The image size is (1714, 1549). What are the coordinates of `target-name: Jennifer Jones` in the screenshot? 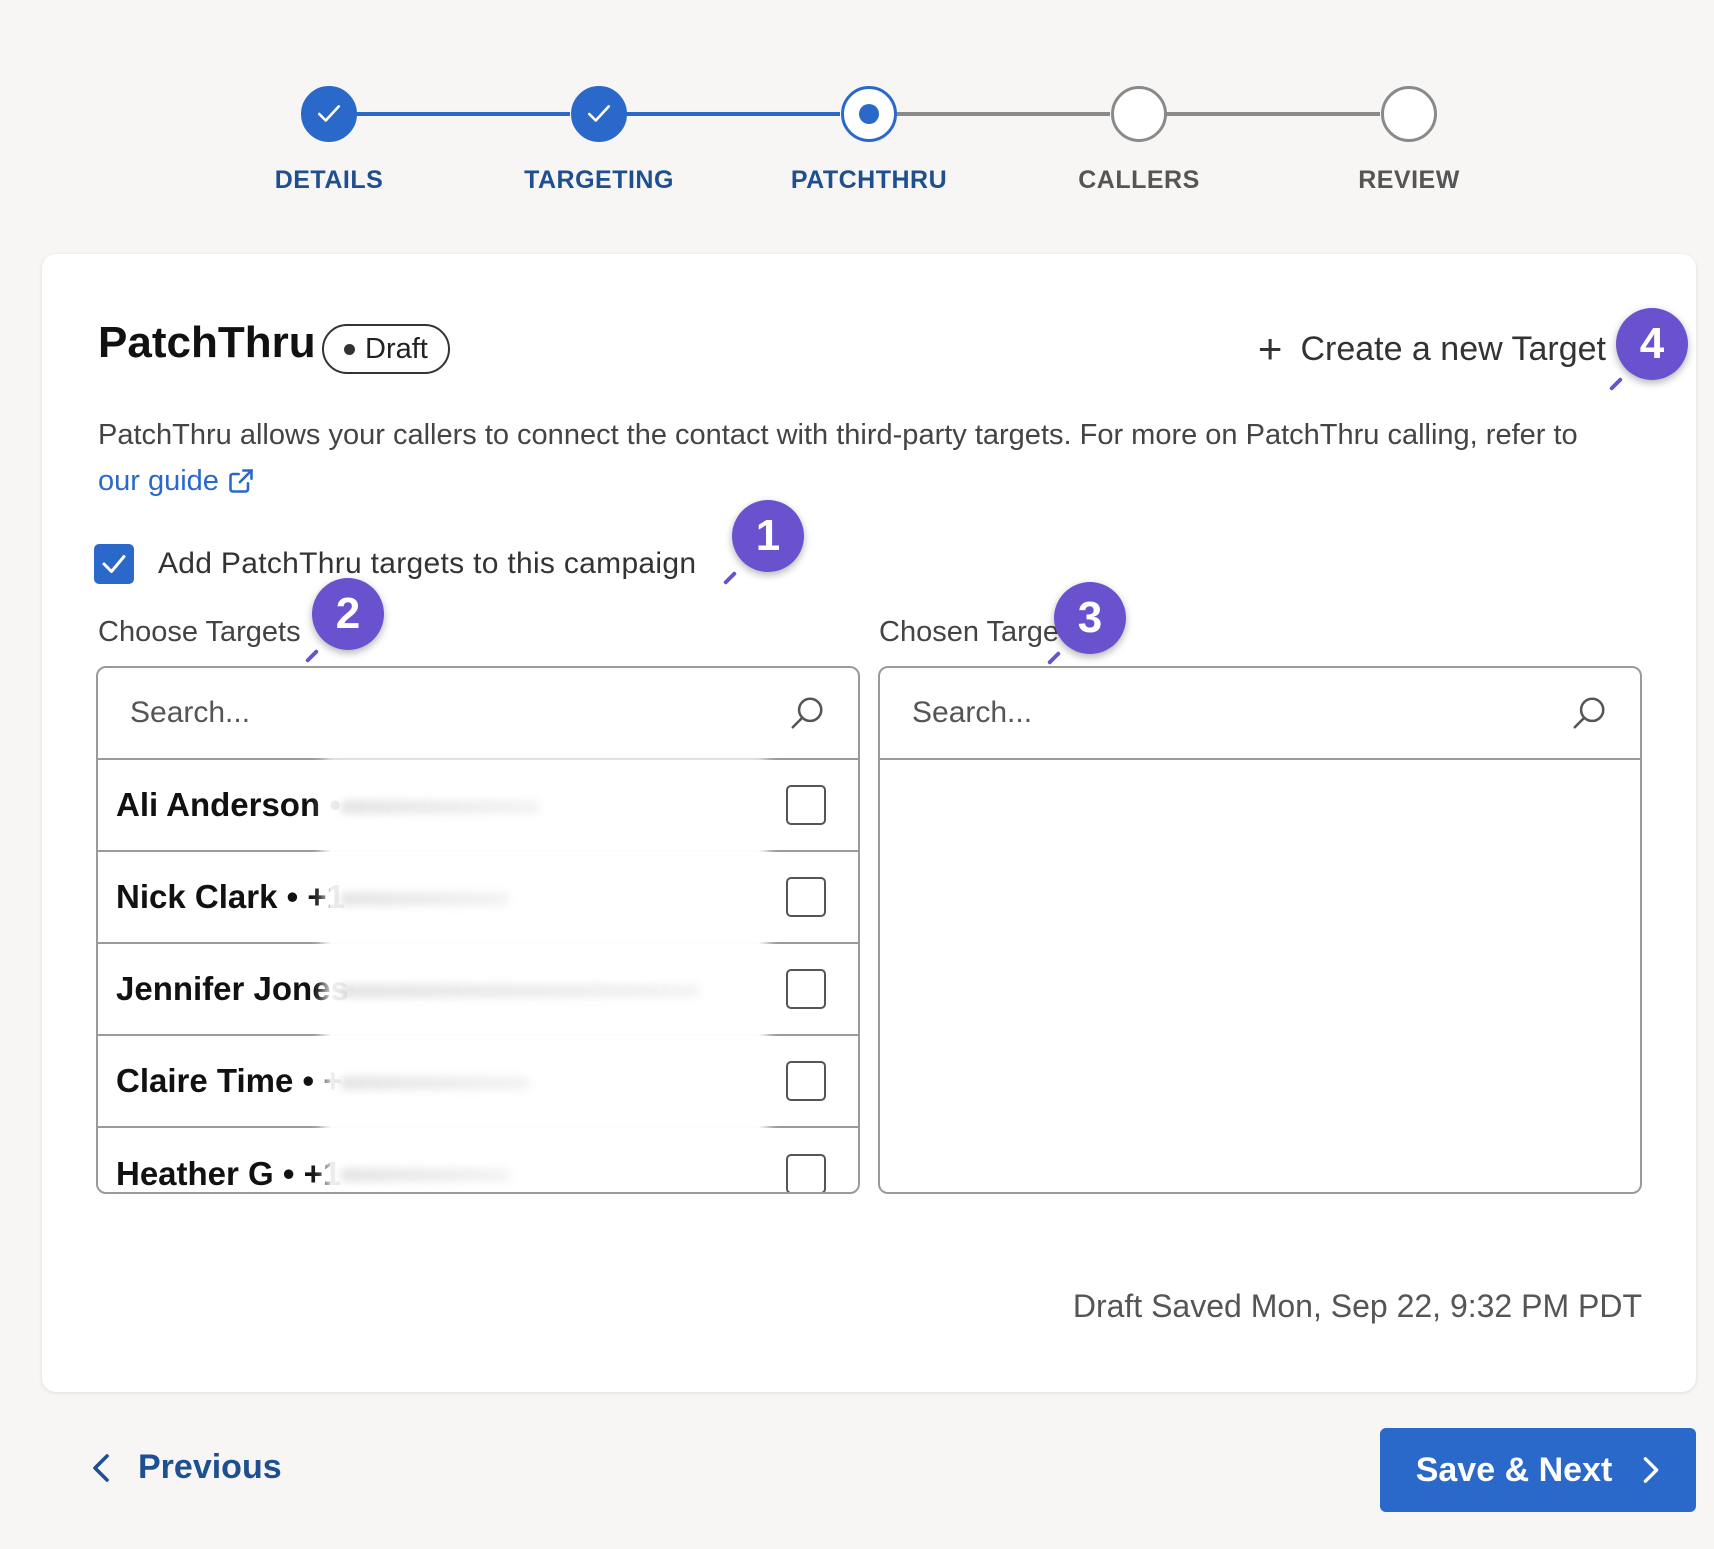 It's located at (232, 988).